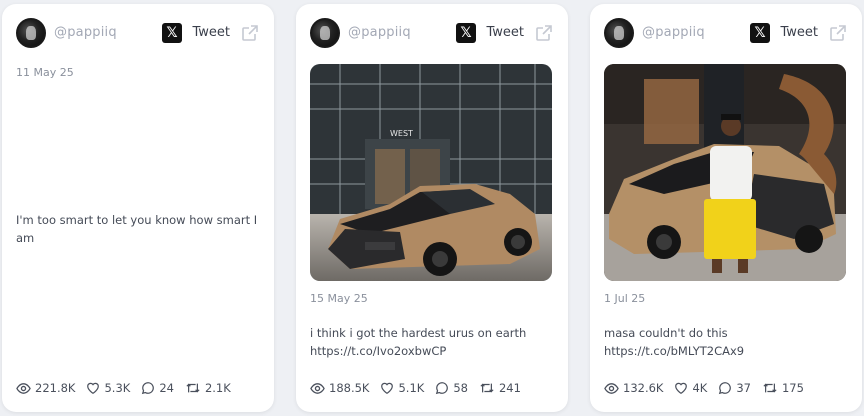 Image resolution: width=864 pixels, height=416 pixels. What do you see at coordinates (45, 72) in the screenshot?
I see `tweet-date: 11 May 25` at bounding box center [45, 72].